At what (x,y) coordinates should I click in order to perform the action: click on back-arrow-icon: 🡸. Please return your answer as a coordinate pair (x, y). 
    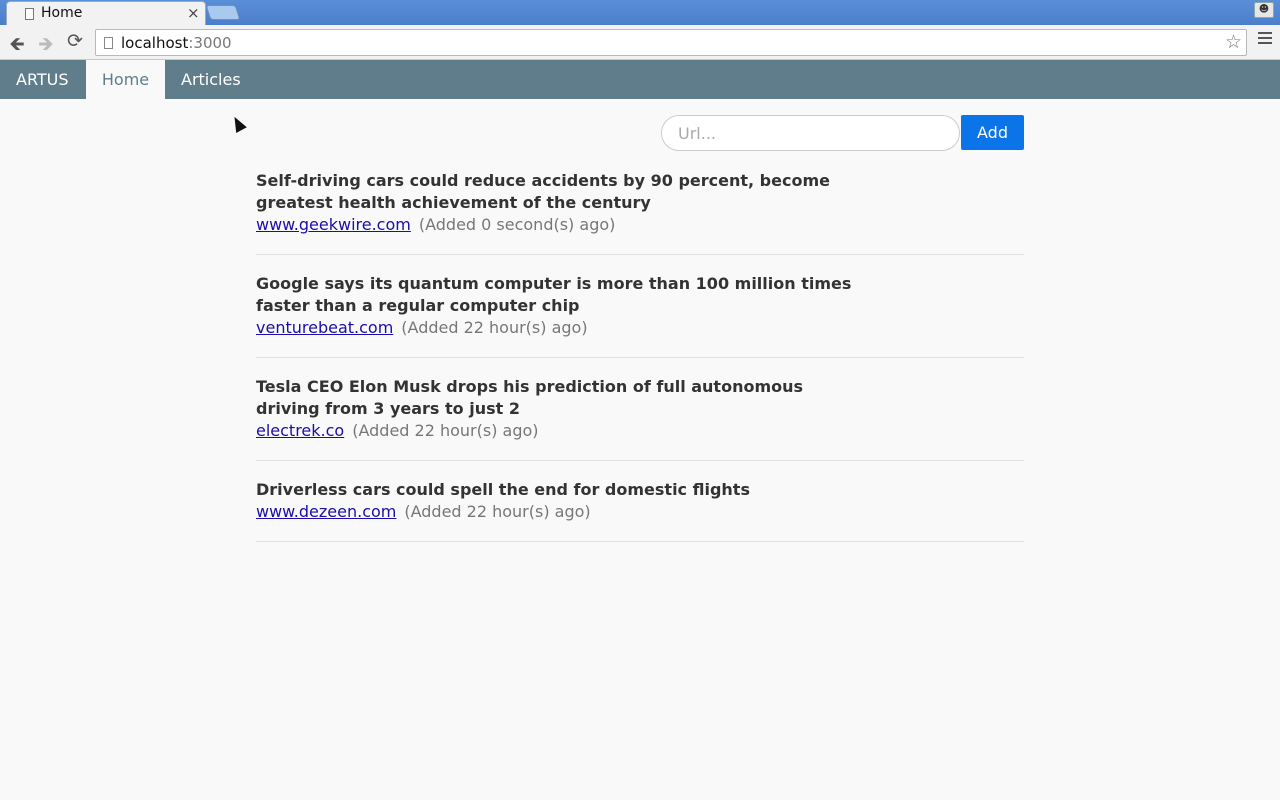
    Looking at the image, I should click on (17, 46).